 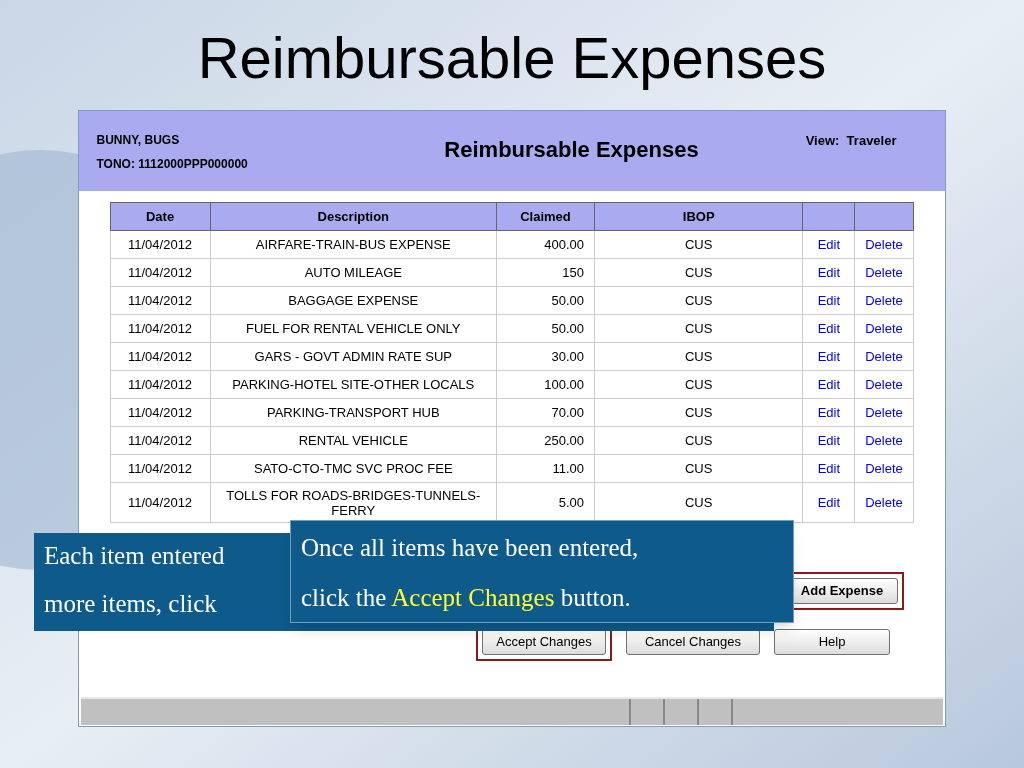 What do you see at coordinates (353, 502) in the screenshot?
I see `table-cell: TOLLS FOR ROADS-BRIDGES-TUNNELS-FERRY` at bounding box center [353, 502].